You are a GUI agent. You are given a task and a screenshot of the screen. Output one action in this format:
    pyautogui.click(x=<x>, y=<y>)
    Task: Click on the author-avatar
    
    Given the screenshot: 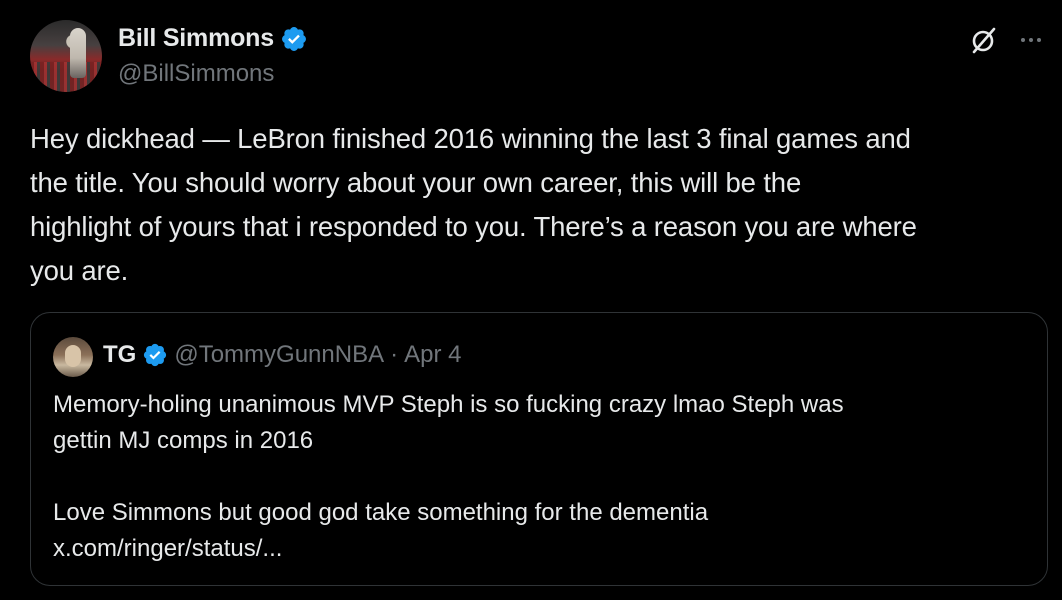 What is the action you would take?
    pyautogui.click(x=66, y=56)
    